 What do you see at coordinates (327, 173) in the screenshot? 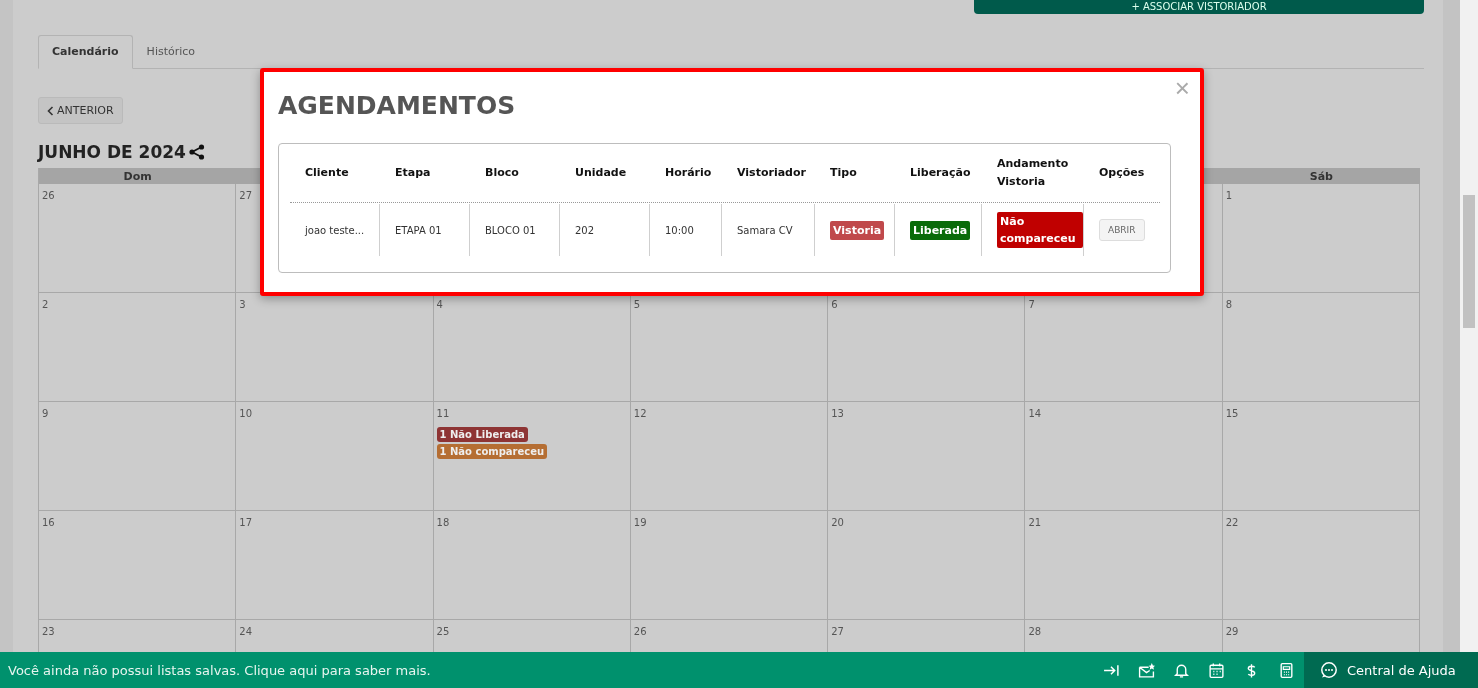
I see `column-header: Cliente` at bounding box center [327, 173].